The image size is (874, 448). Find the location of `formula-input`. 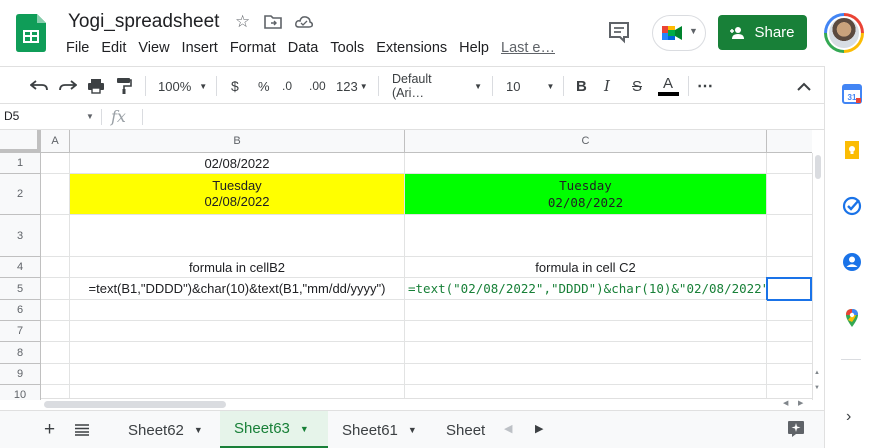

formula-input is located at coordinates (480, 117).